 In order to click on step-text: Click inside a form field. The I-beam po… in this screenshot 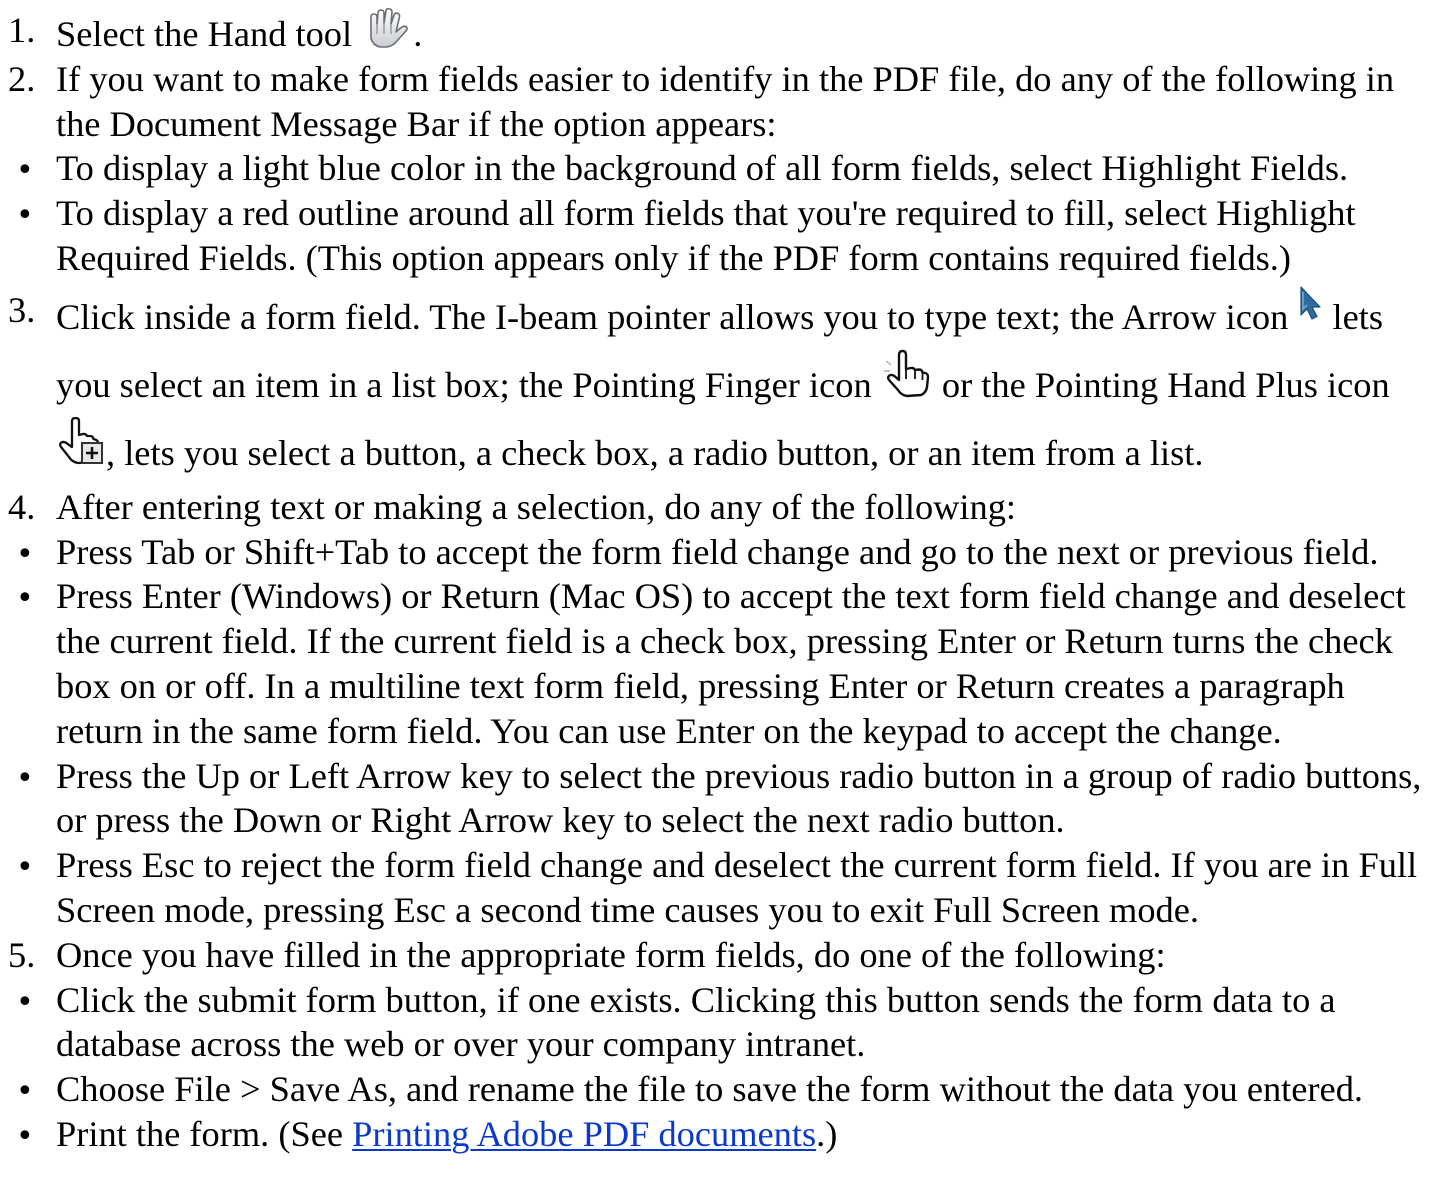, I will do `click(672, 316)`.